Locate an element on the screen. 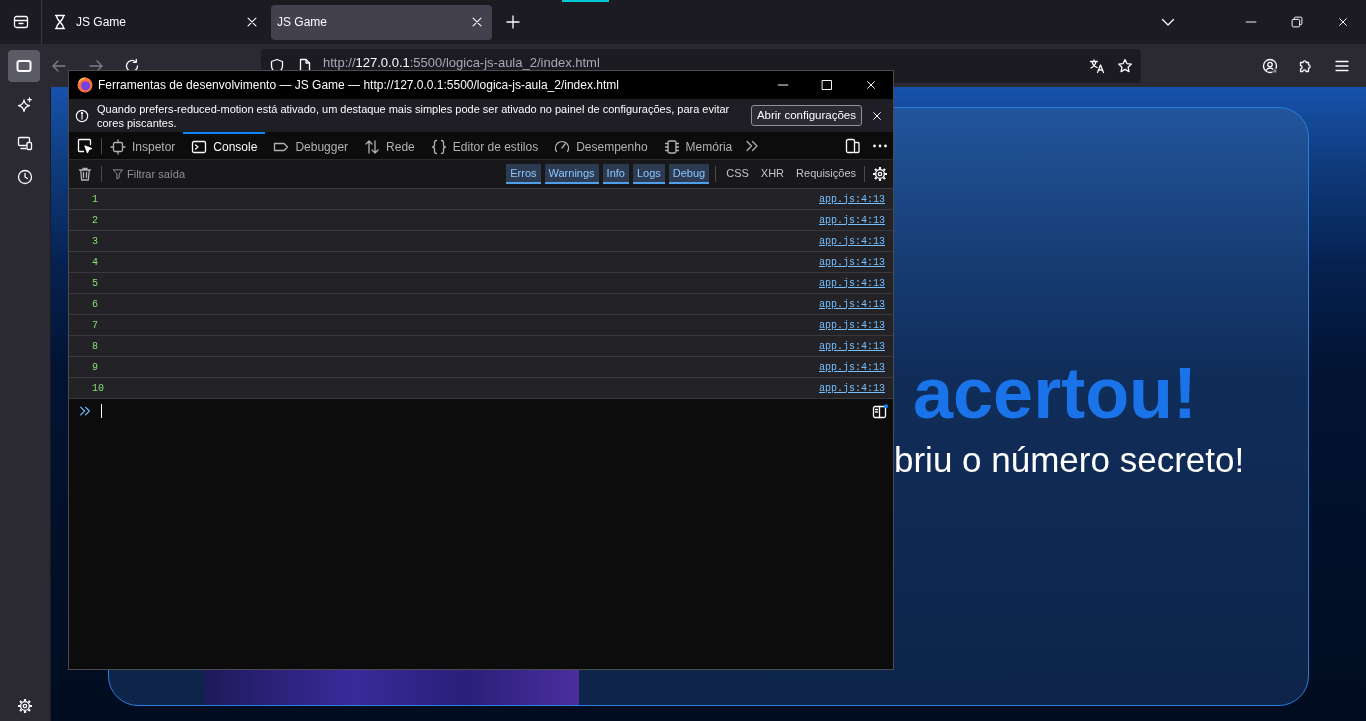  info-icon is located at coordinates (82, 115).